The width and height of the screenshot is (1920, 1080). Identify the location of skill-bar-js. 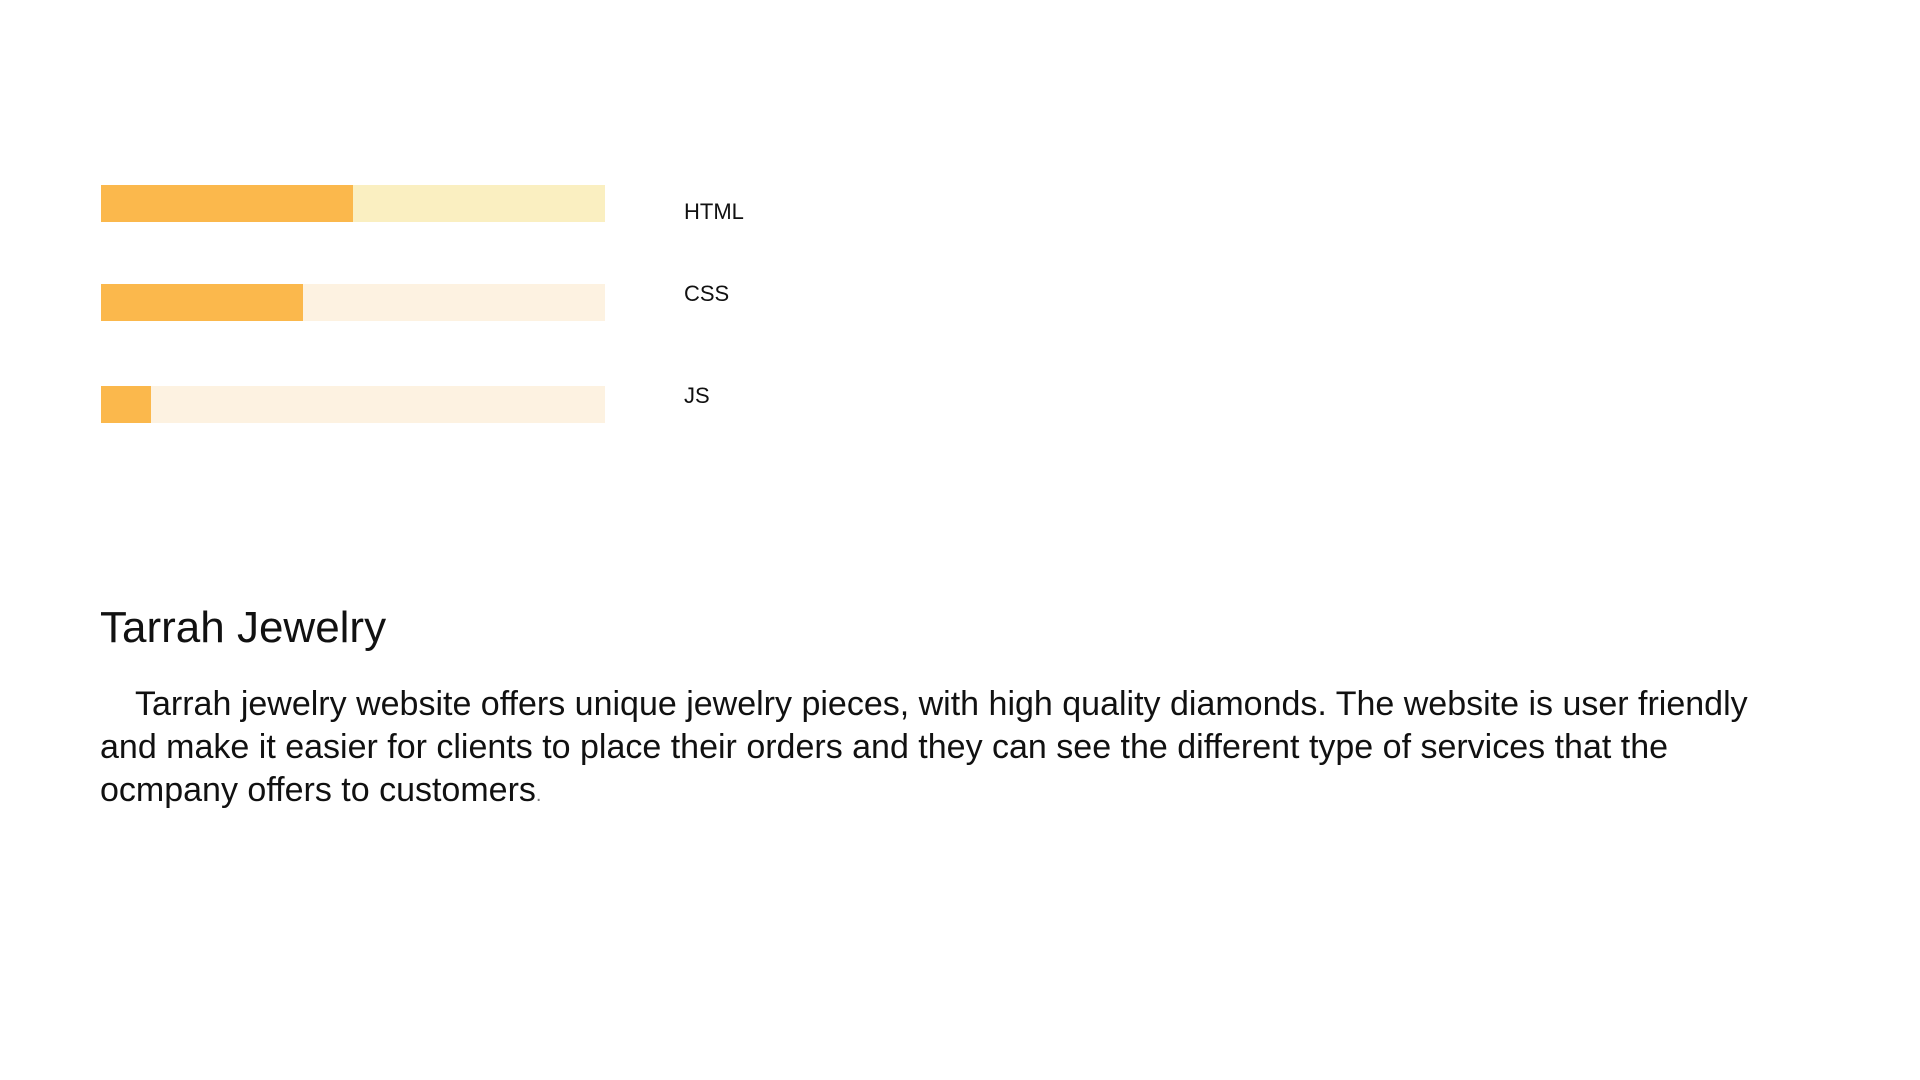
(353, 404).